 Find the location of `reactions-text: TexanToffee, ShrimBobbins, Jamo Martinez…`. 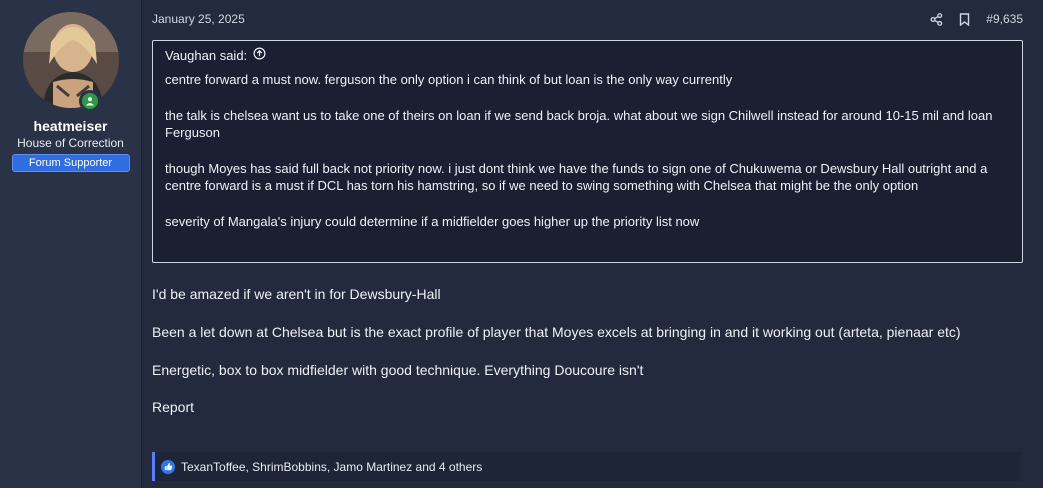

reactions-text: TexanToffee, ShrimBobbins, Jamo Martinez… is located at coordinates (331, 467).